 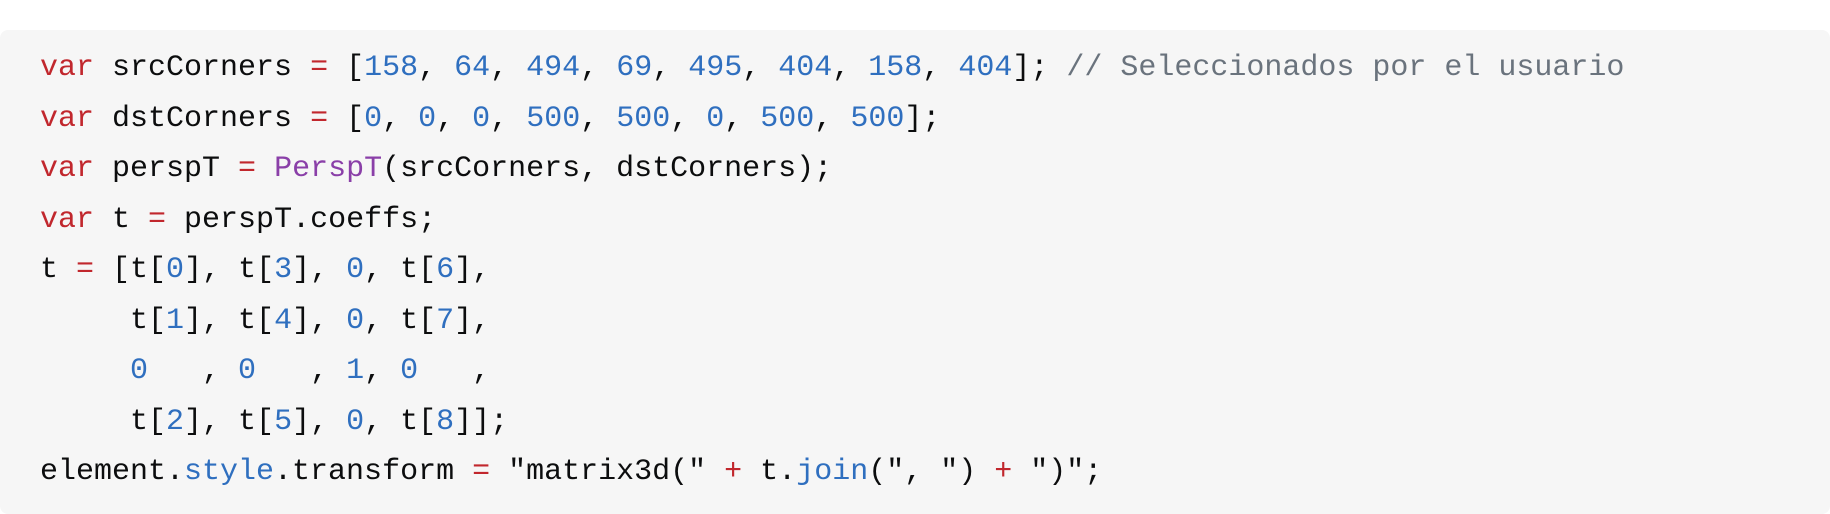 What do you see at coordinates (166, 169) in the screenshot?
I see `code-token-plain: perspT` at bounding box center [166, 169].